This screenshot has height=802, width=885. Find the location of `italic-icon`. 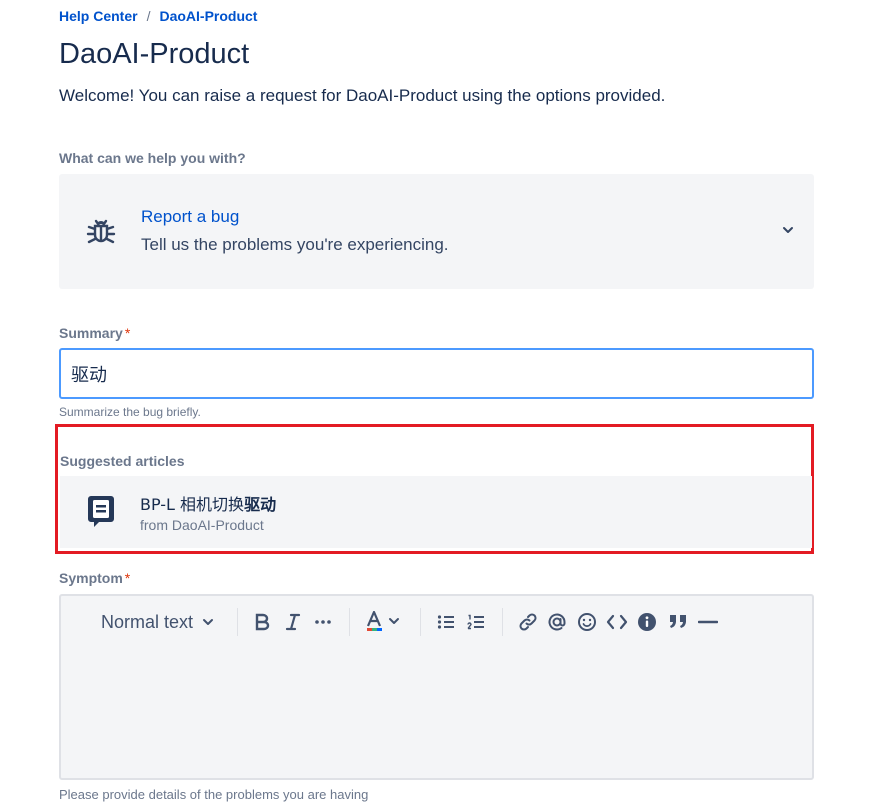

italic-icon is located at coordinates (293, 622).